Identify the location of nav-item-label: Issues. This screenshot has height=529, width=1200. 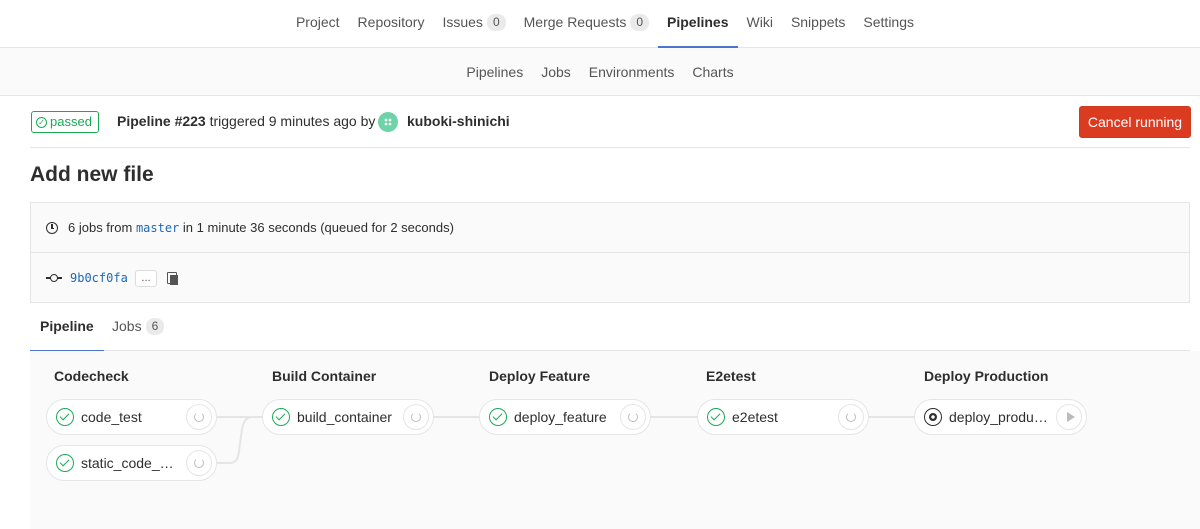
(462, 22).